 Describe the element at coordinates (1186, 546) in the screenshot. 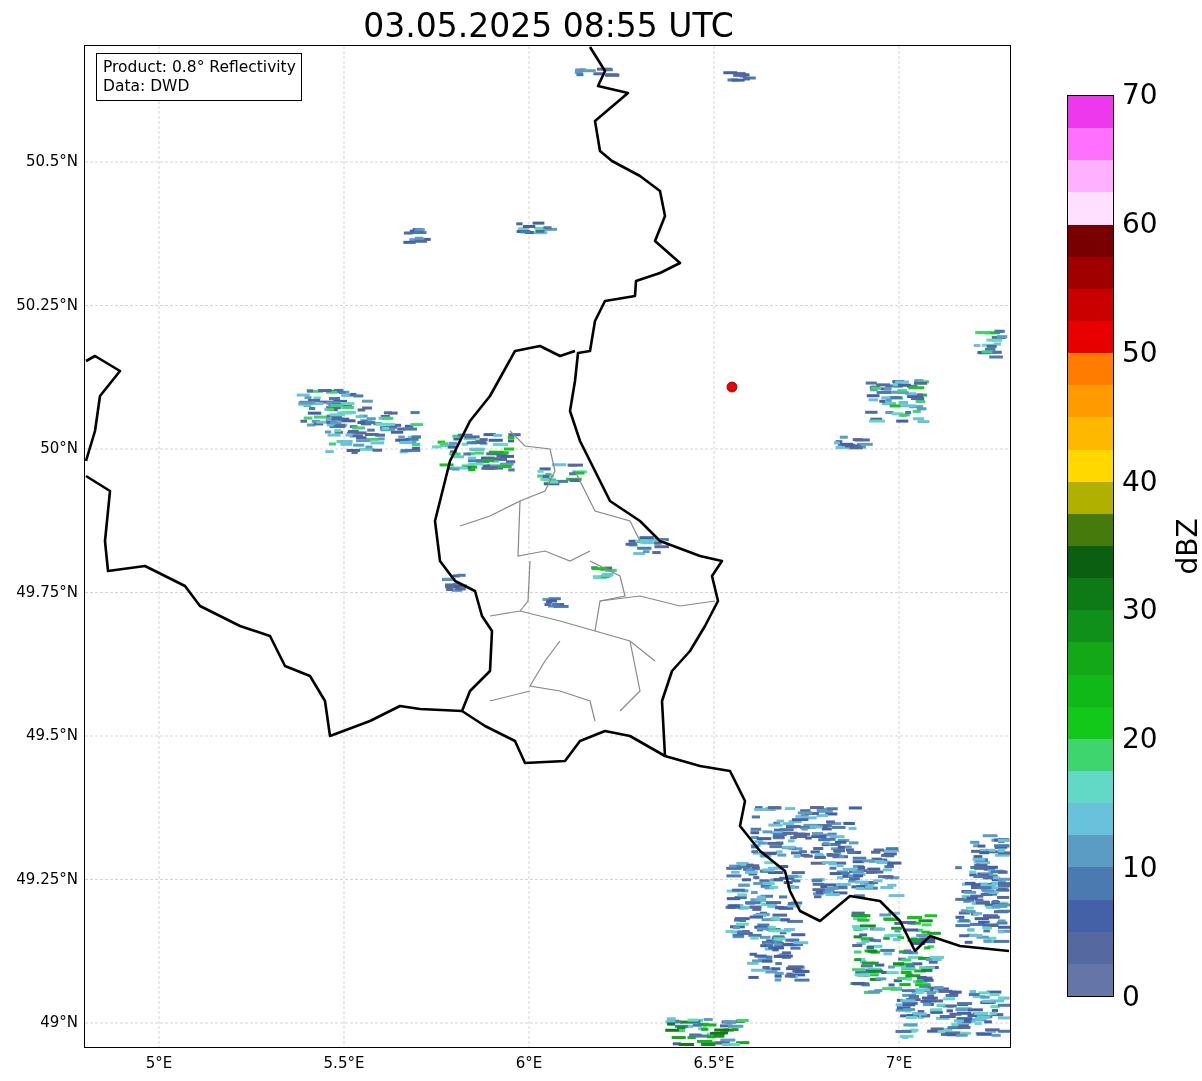

I see `colorbar-label: dBZ` at that location.